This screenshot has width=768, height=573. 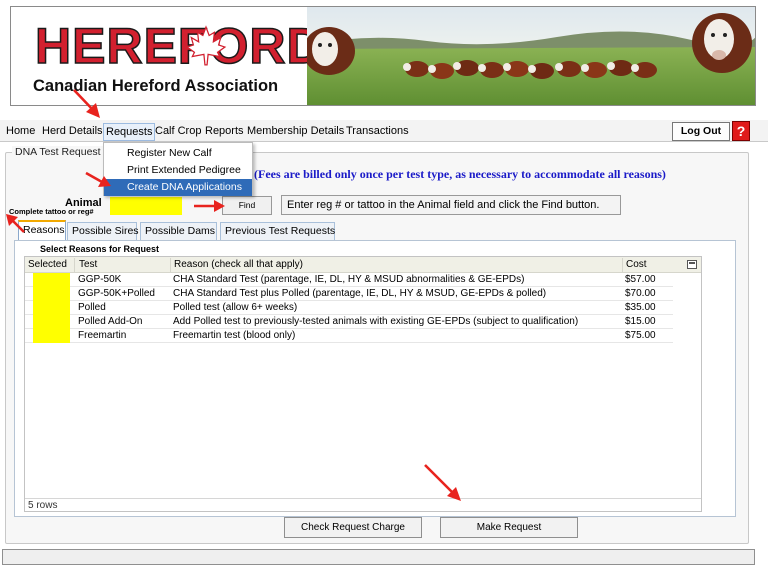 What do you see at coordinates (235, 307) in the screenshot?
I see `row-reason: Polled test (allow 6+ weeks)` at bounding box center [235, 307].